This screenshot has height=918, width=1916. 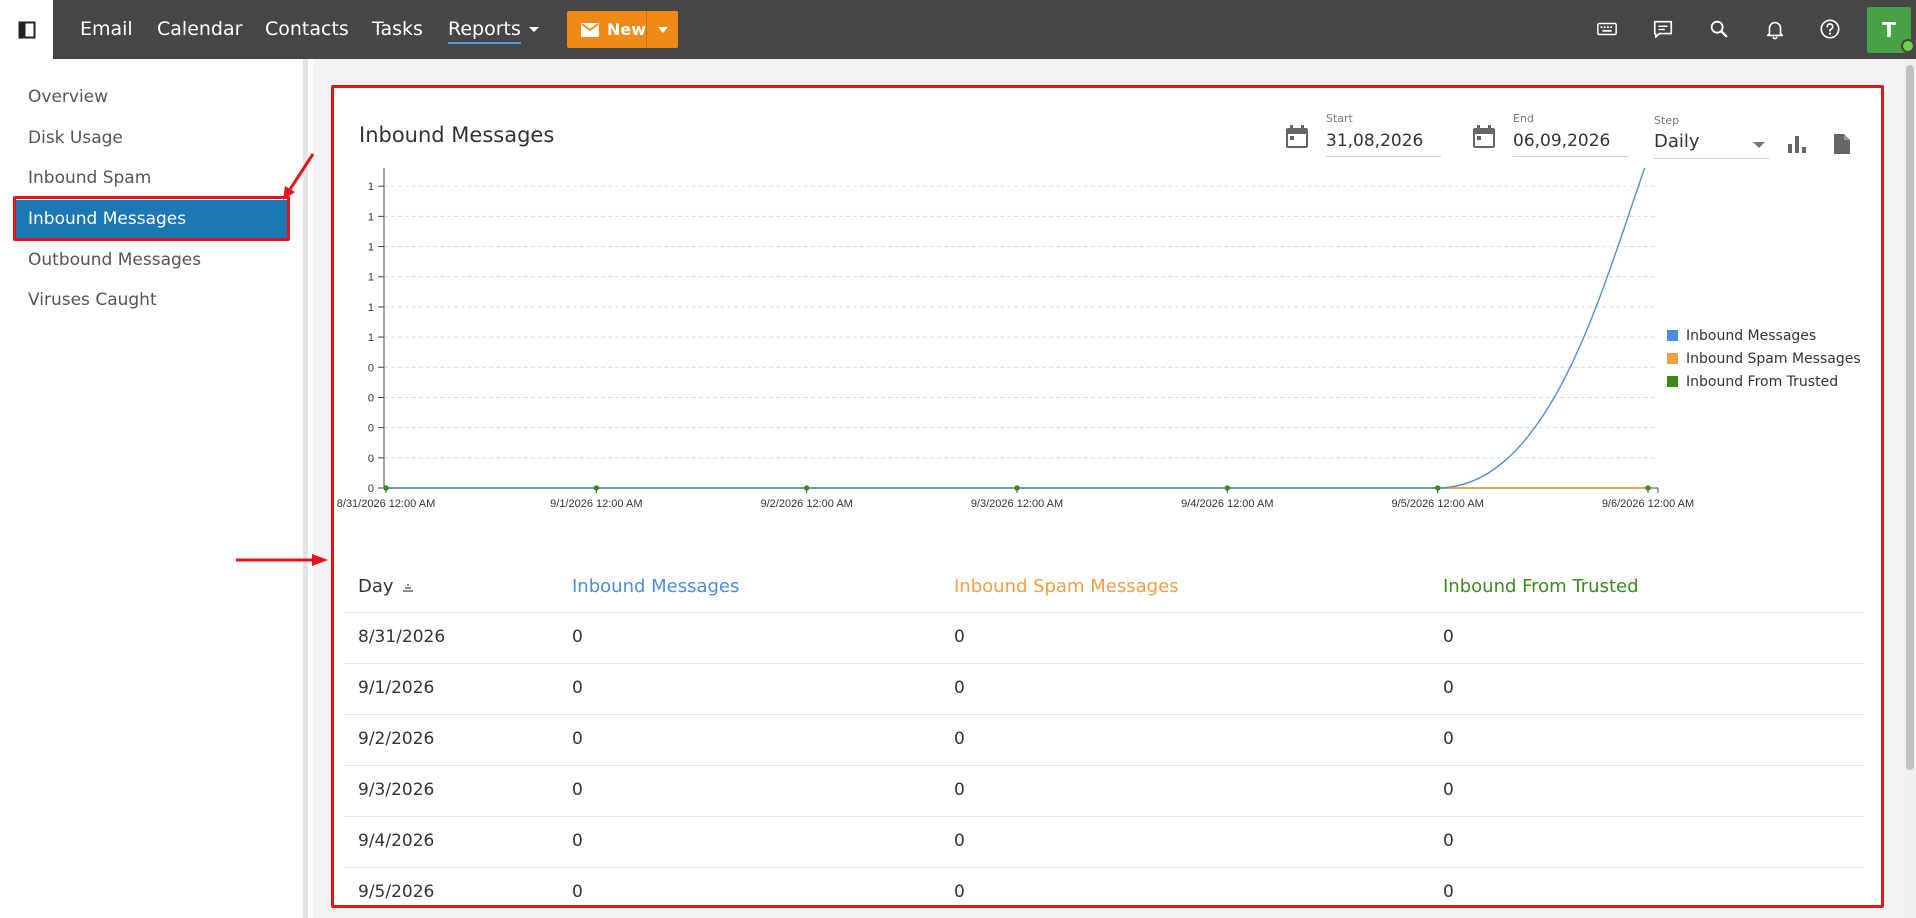 What do you see at coordinates (1103, 740) in the screenshot?
I see `table-row: 9/2/2026 0 0 0` at bounding box center [1103, 740].